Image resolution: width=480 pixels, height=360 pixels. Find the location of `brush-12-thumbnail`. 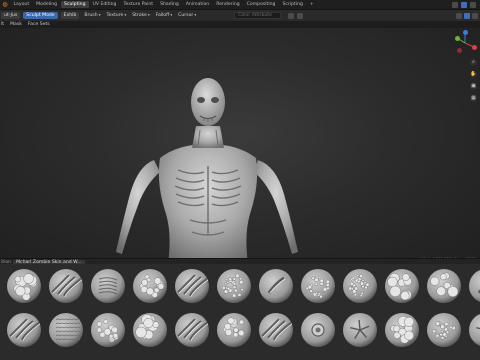

brush-12-thumbnail is located at coordinates (474, 286).